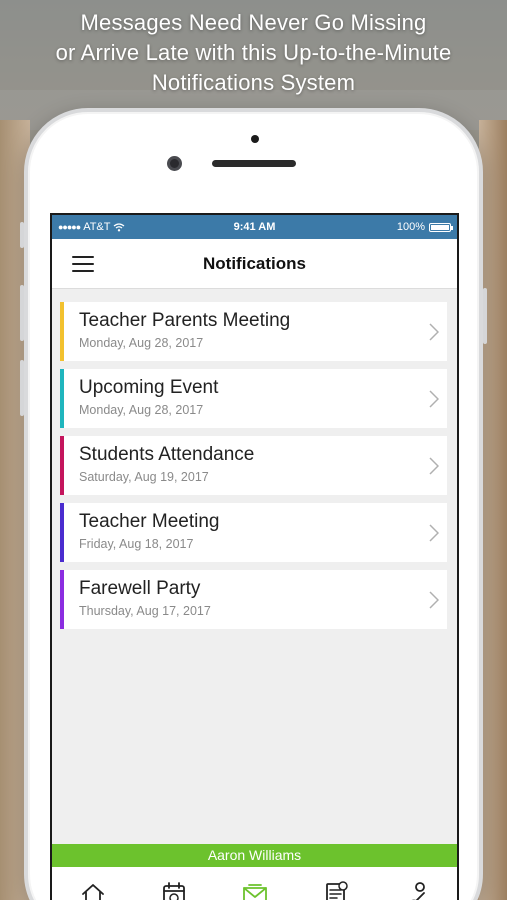 The width and height of the screenshot is (507, 900). Describe the element at coordinates (253, 82) in the screenshot. I see `promo-line-3: Notifications System` at that location.